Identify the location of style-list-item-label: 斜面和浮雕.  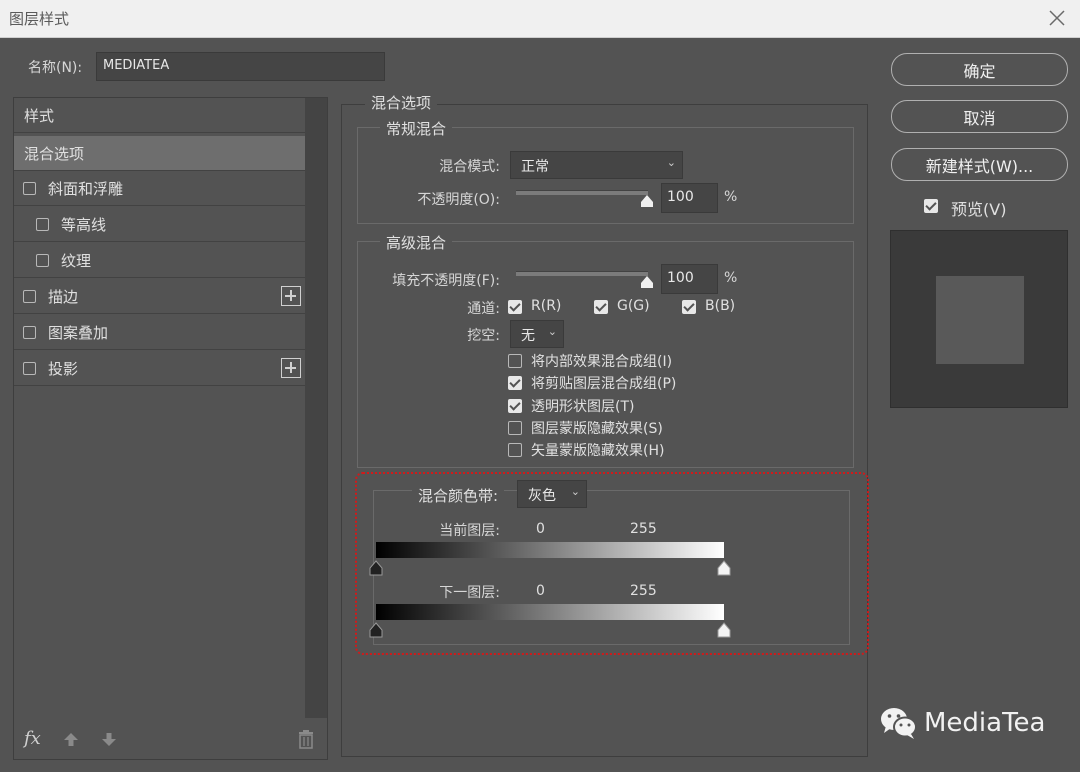
(86, 188).